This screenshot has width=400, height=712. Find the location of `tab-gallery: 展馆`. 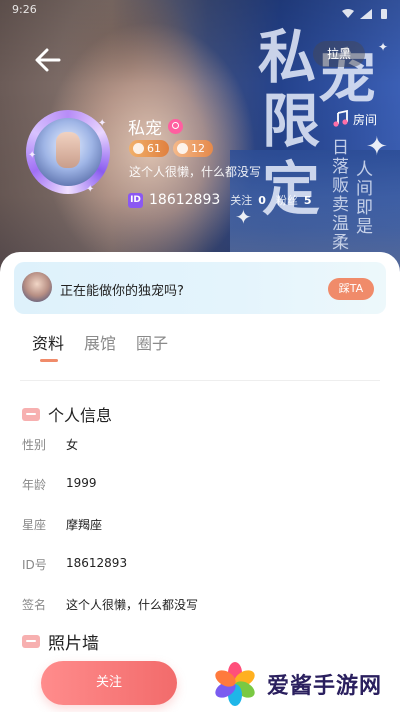

tab-gallery: 展馆 is located at coordinates (100, 346).